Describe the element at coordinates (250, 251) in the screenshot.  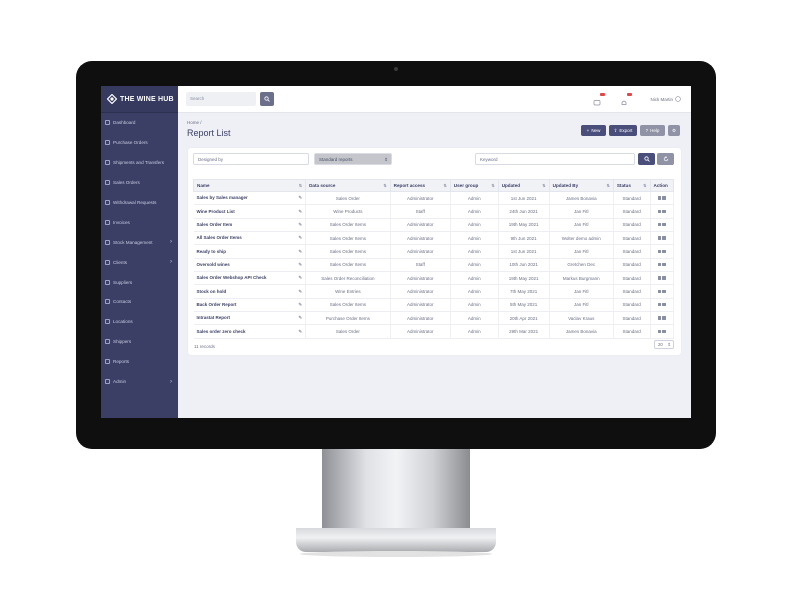
I see `report-name: Ready to ship ✎` at that location.